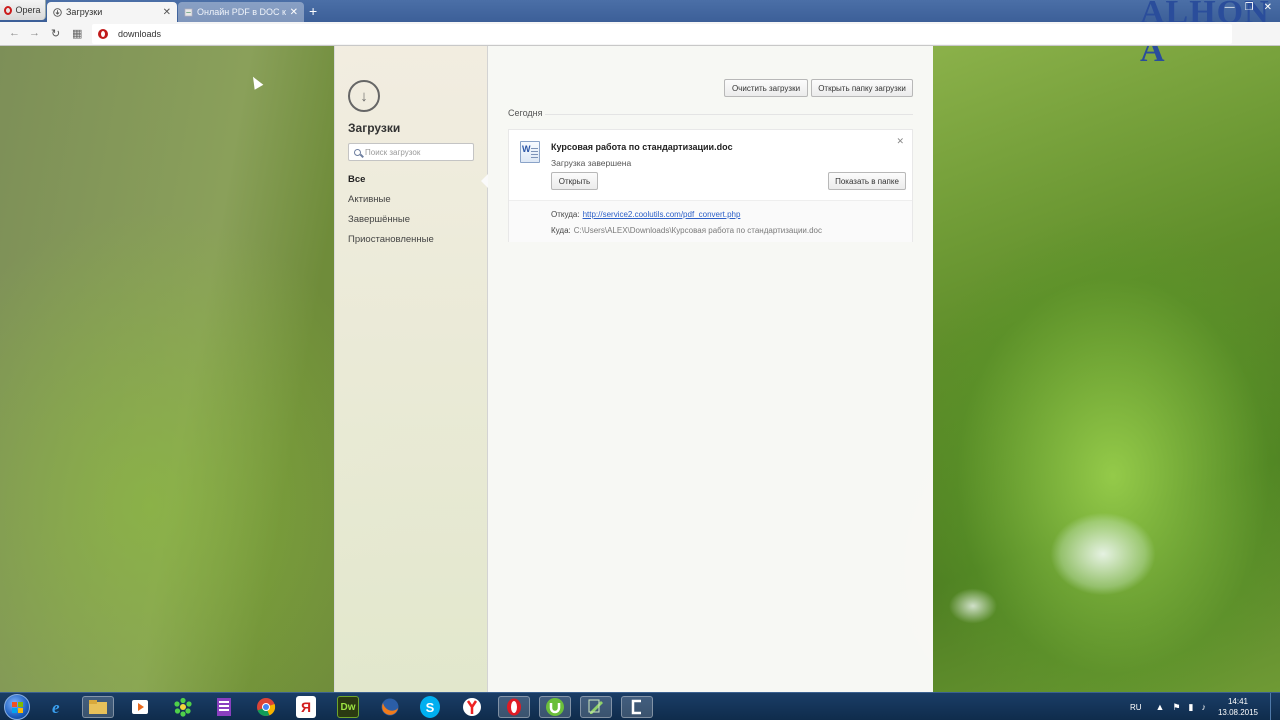 This screenshot has height=720, width=1280. Describe the element at coordinates (17, 707) in the screenshot. I see `start-button` at that location.